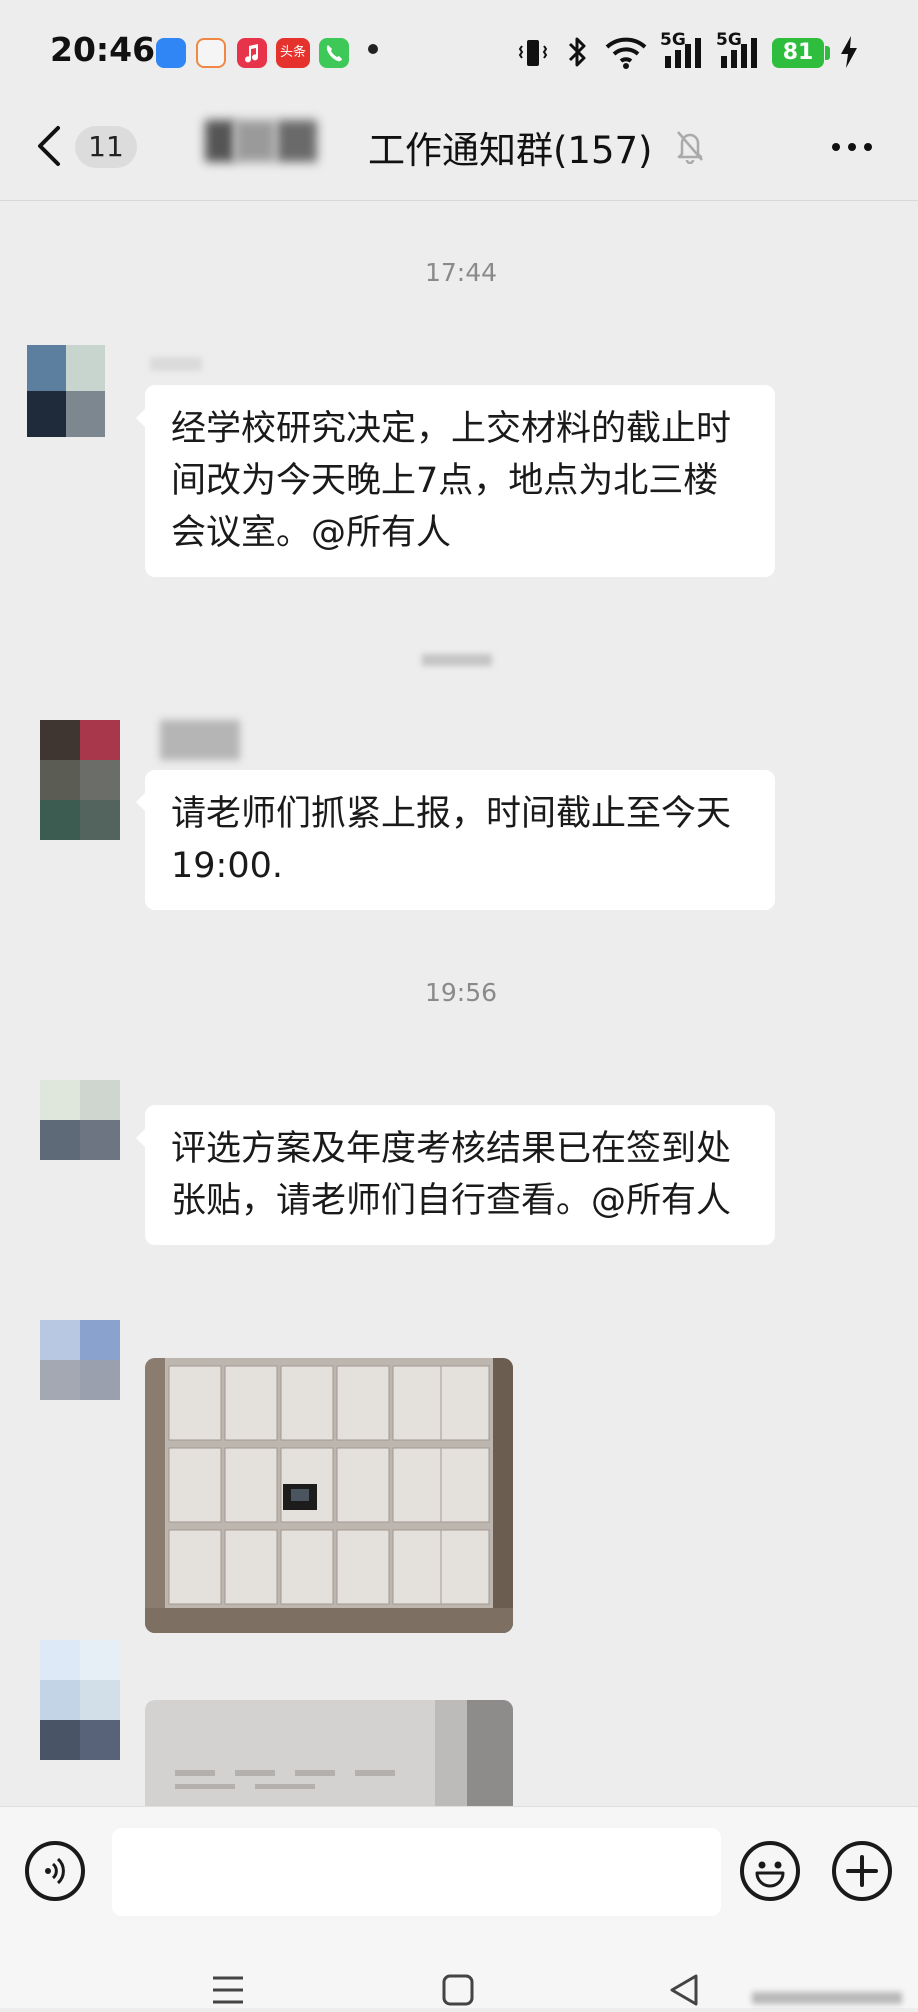 The image size is (918, 2012). What do you see at coordinates (460, 840) in the screenshot?
I see `message-bubble: 请老师们抓紧上报，时间截止至今天19:00.` at bounding box center [460, 840].